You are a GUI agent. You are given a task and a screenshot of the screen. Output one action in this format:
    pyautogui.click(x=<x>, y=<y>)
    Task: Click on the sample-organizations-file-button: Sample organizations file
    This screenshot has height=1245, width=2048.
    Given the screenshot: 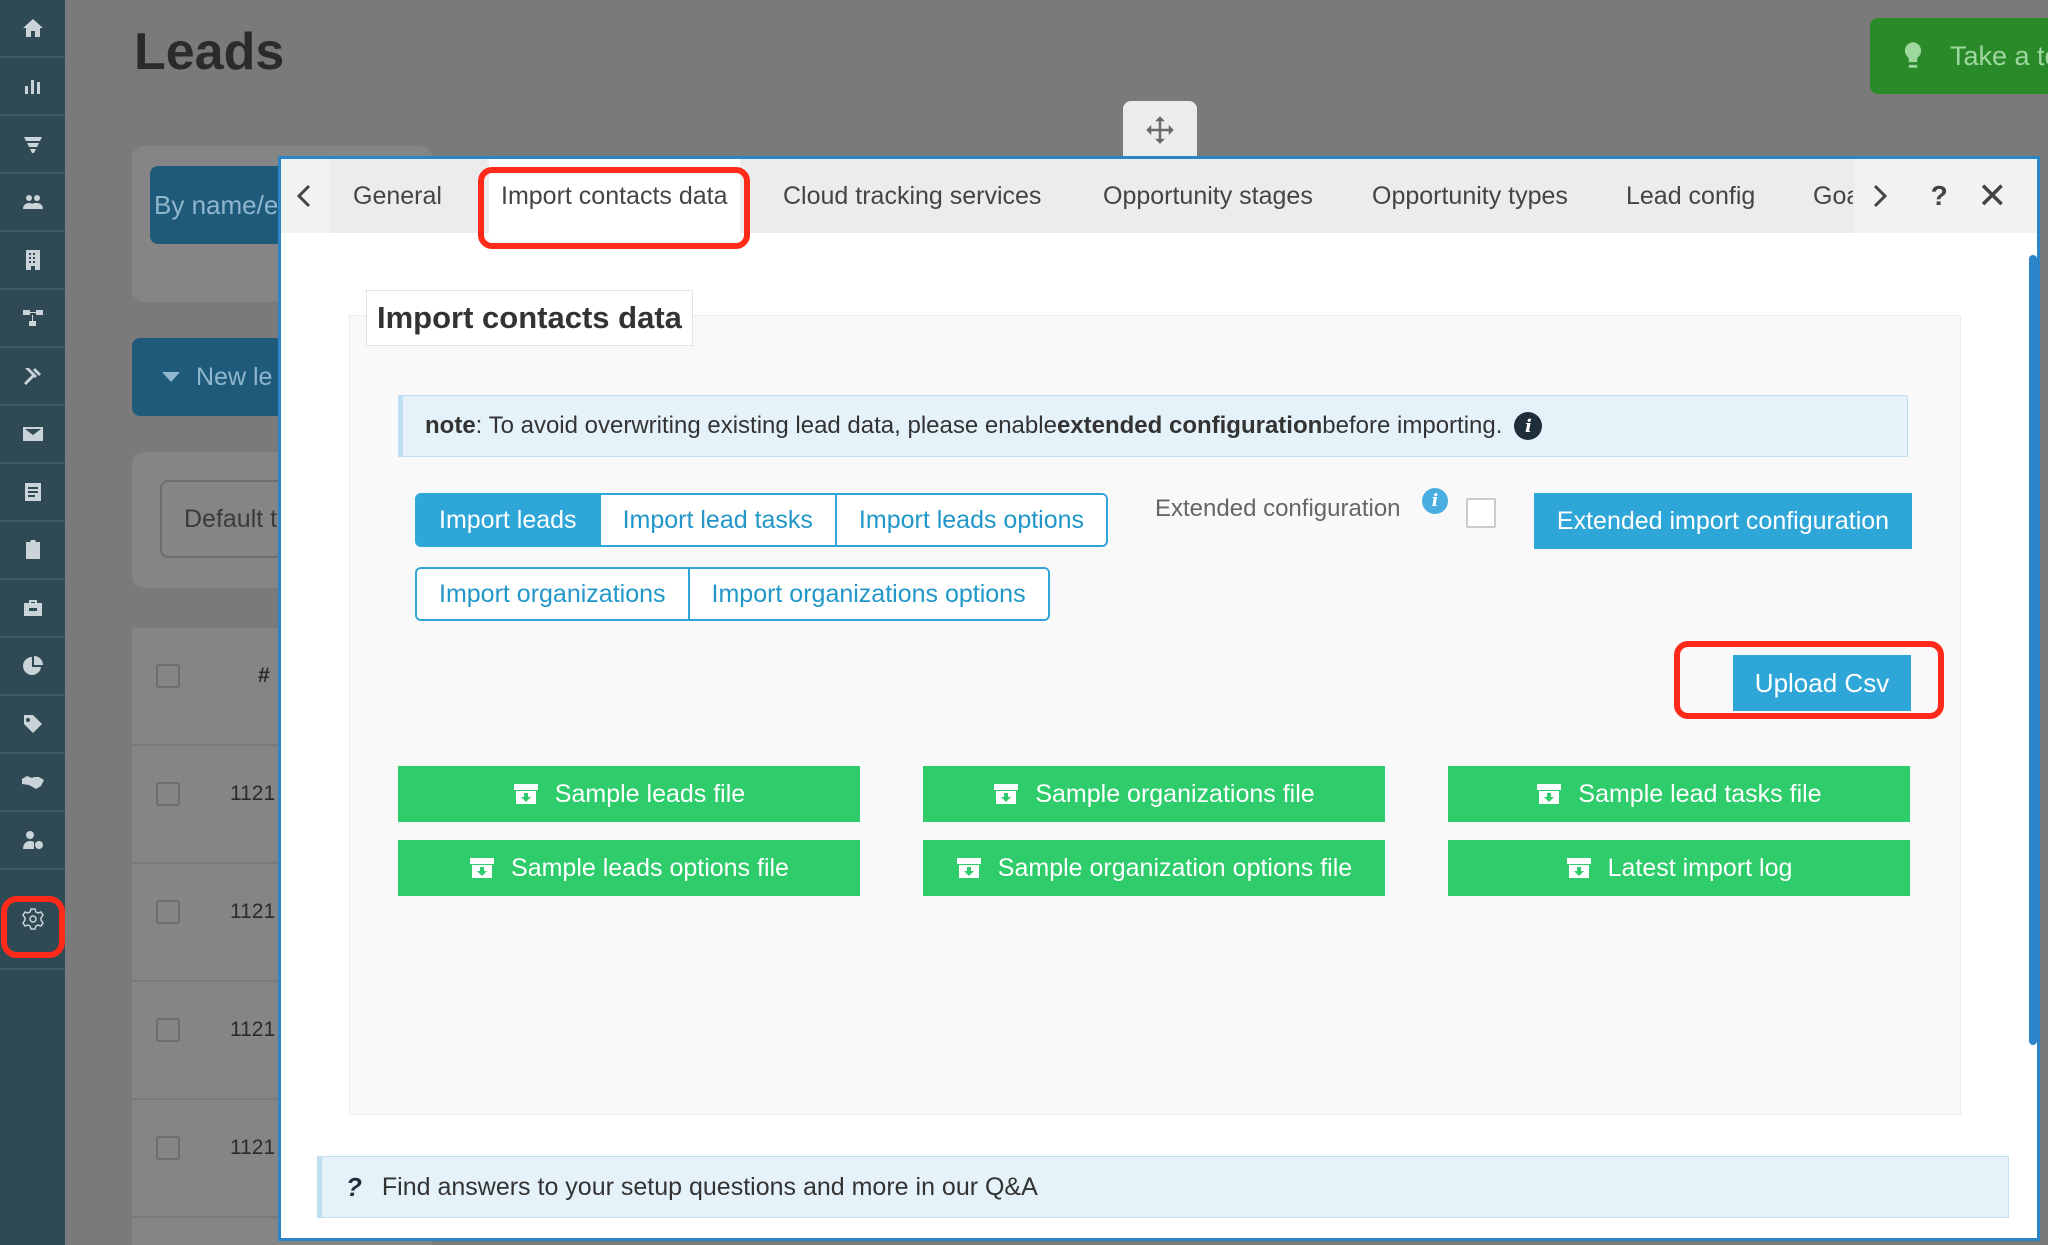 What is the action you would take?
    pyautogui.click(x=1154, y=794)
    